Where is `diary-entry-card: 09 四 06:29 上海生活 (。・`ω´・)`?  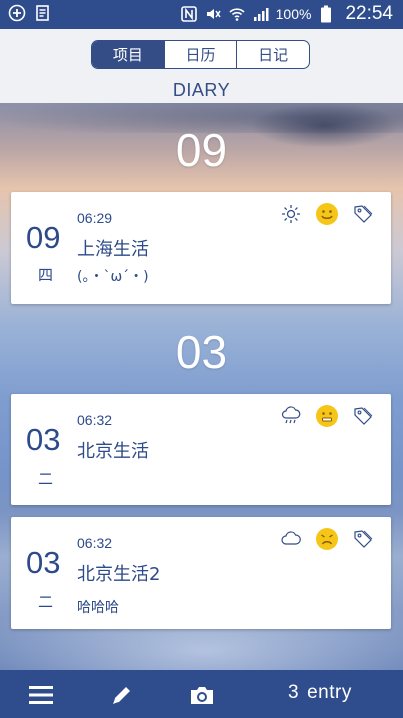
diary-entry-card: 09 四 06:29 上海生活 (。・`ω´・) is located at coordinates (201, 248).